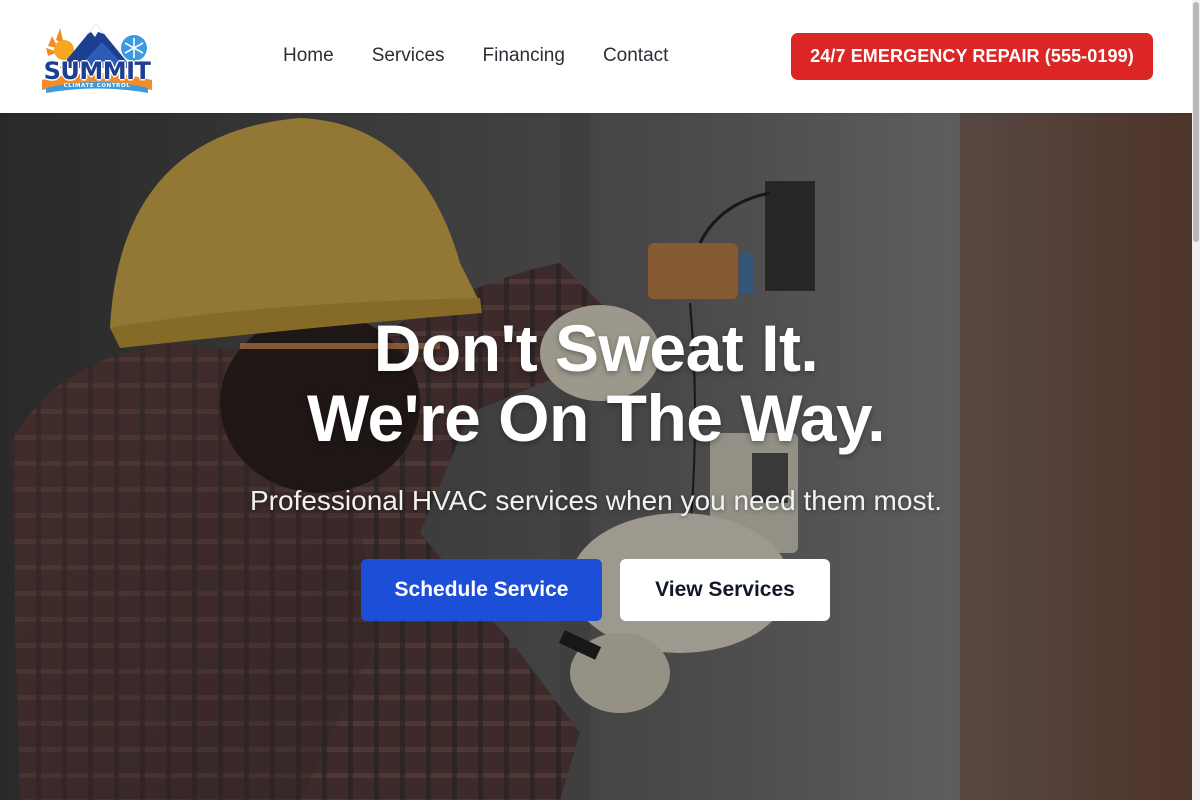  I want to click on hero-title: Don't Sweat It. We're On The Way., so click(596, 383).